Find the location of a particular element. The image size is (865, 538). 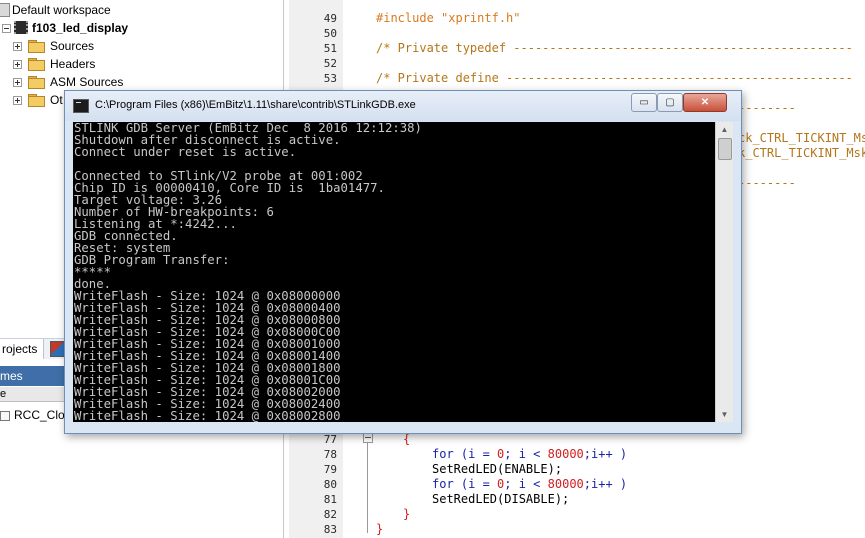

console-line: ***** is located at coordinates (93, 272).